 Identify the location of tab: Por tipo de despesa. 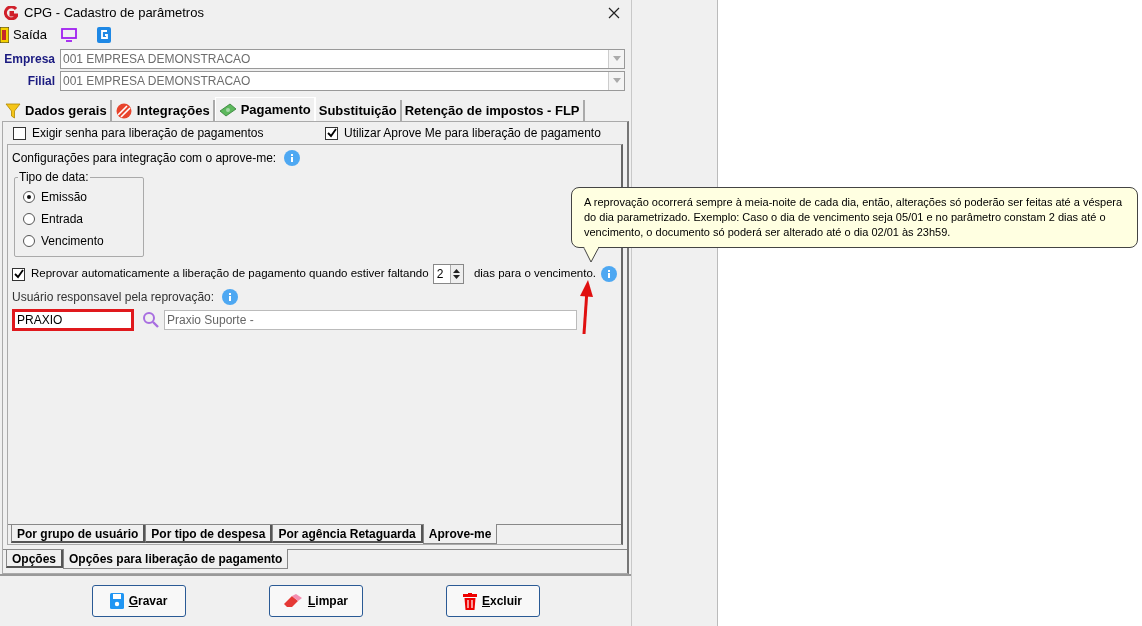
(209, 534).